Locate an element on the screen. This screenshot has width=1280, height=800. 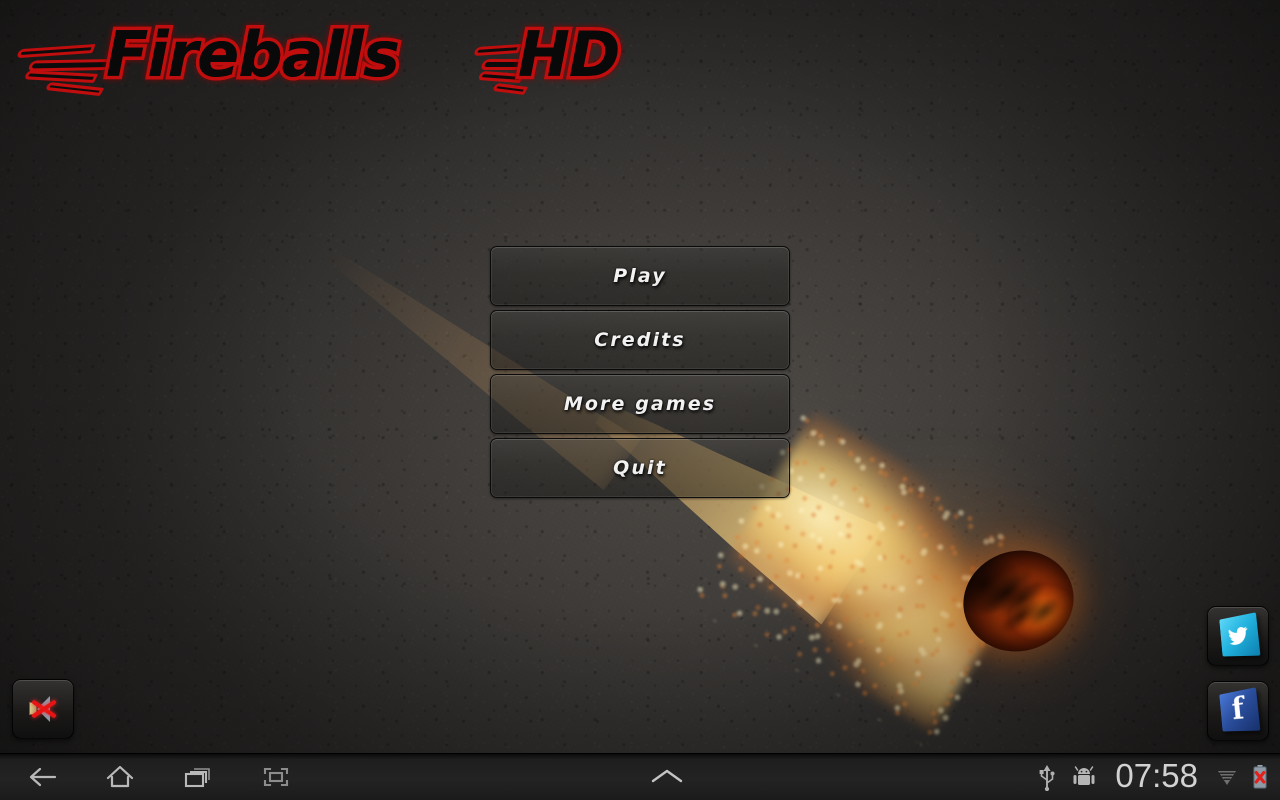
android-navigation-bar: 07:58 is located at coordinates (640, 776).